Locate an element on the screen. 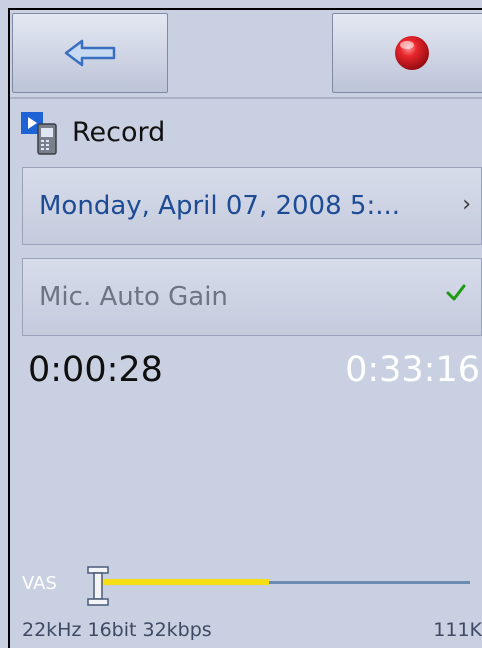  record-dot-icon is located at coordinates (412, 53).